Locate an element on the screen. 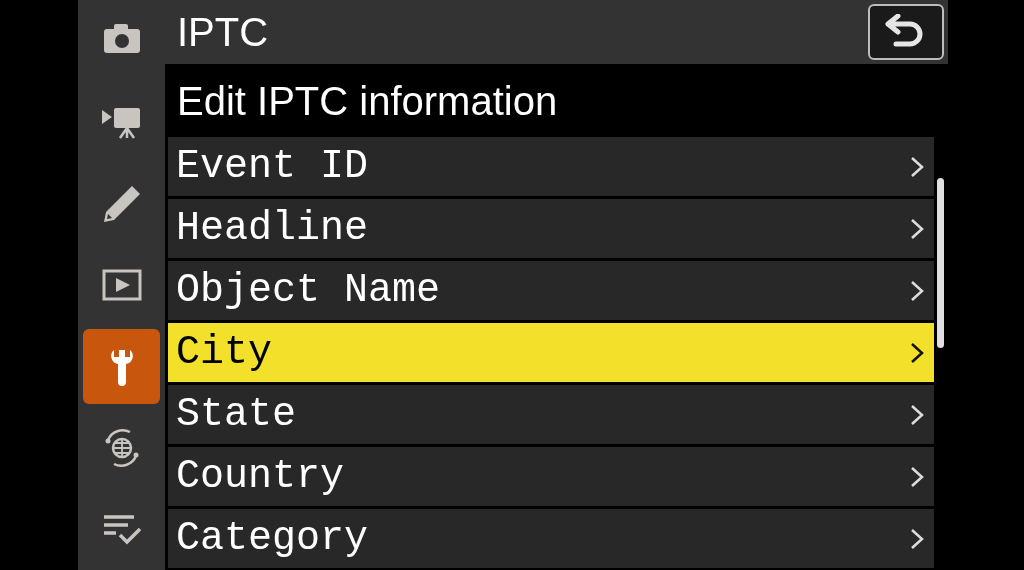 Image resolution: width=1024 pixels, height=570 pixels. sidebar-tab is located at coordinates (121, 366).